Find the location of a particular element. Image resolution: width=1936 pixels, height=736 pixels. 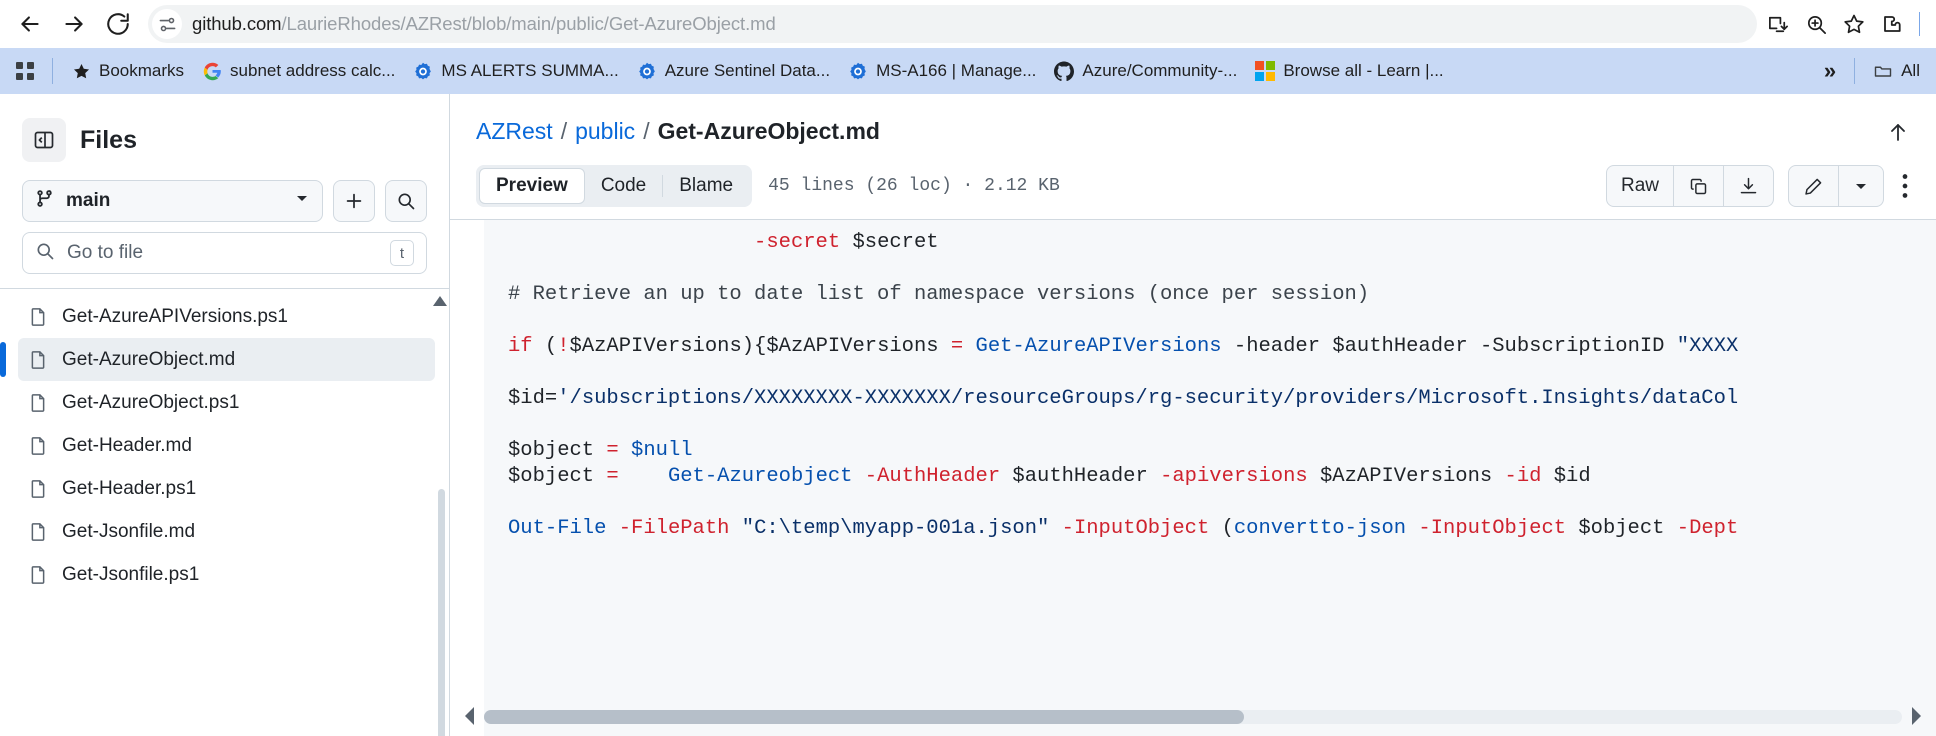

scroll-left-arrow is located at coordinates (470, 718).